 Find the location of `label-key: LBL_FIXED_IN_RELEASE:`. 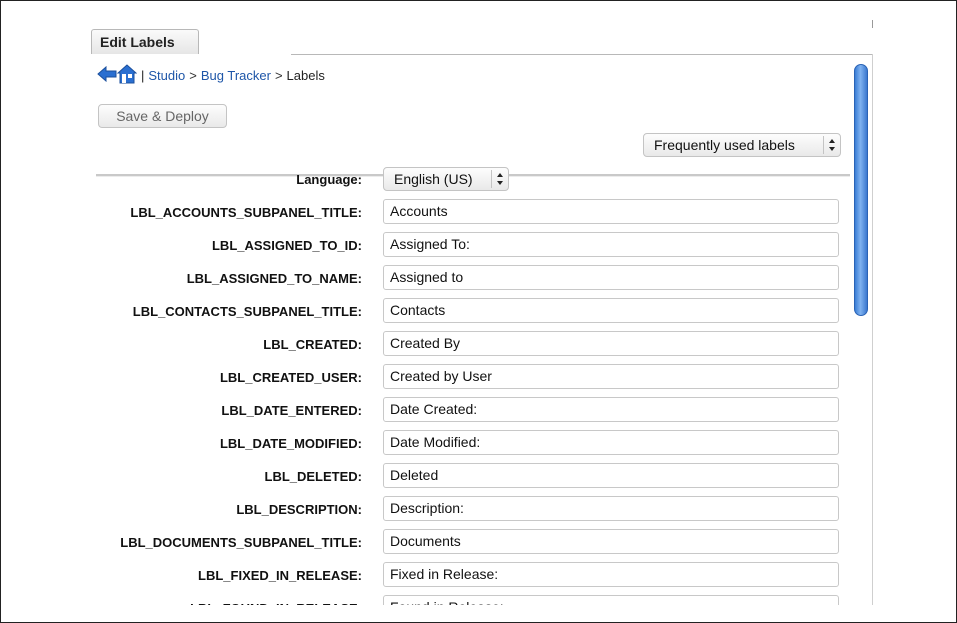

label-key: LBL_FIXED_IN_RELEASE: is located at coordinates (280, 575).